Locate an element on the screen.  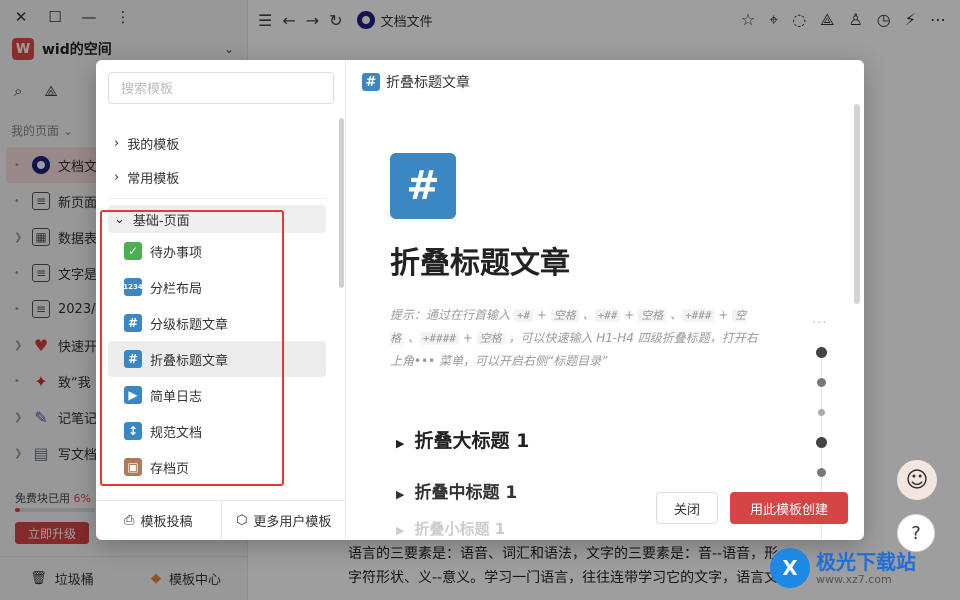
assistant-avatar: ☺ is located at coordinates (917, 480).